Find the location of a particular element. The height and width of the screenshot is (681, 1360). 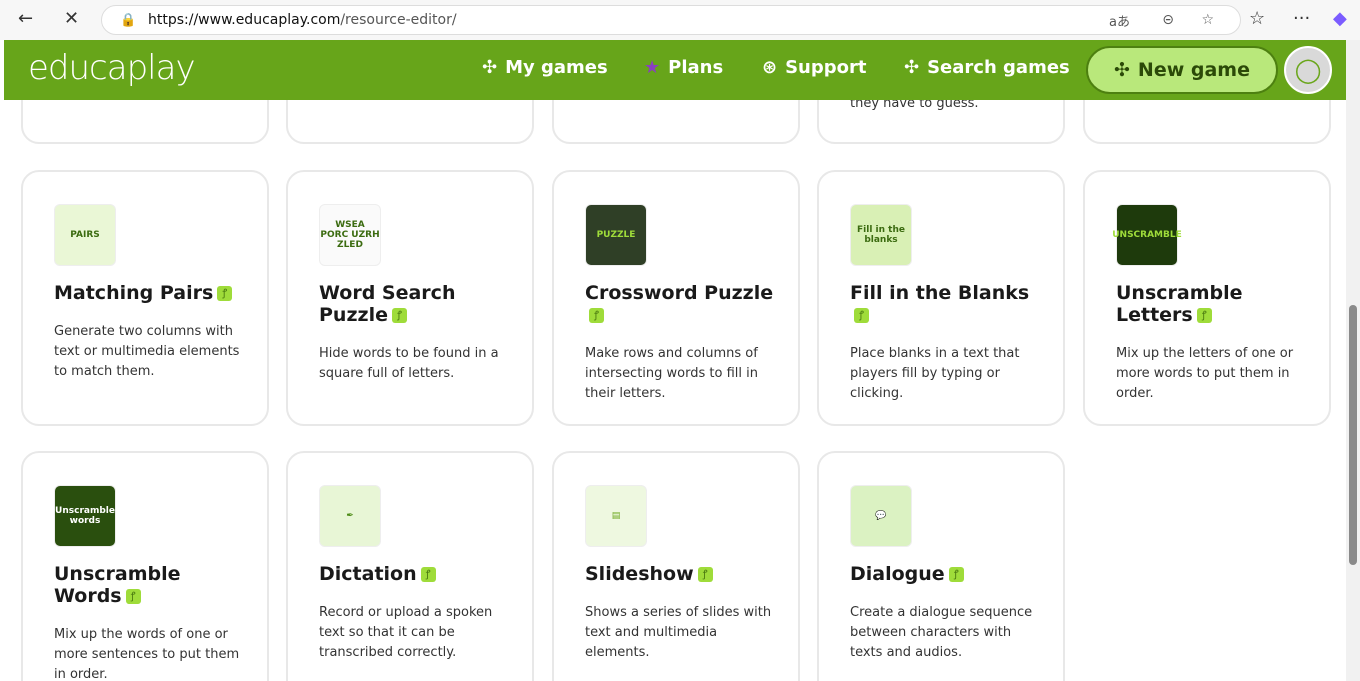

card-title: Unscramble Letters ꝭ is located at coordinates (1216, 304).